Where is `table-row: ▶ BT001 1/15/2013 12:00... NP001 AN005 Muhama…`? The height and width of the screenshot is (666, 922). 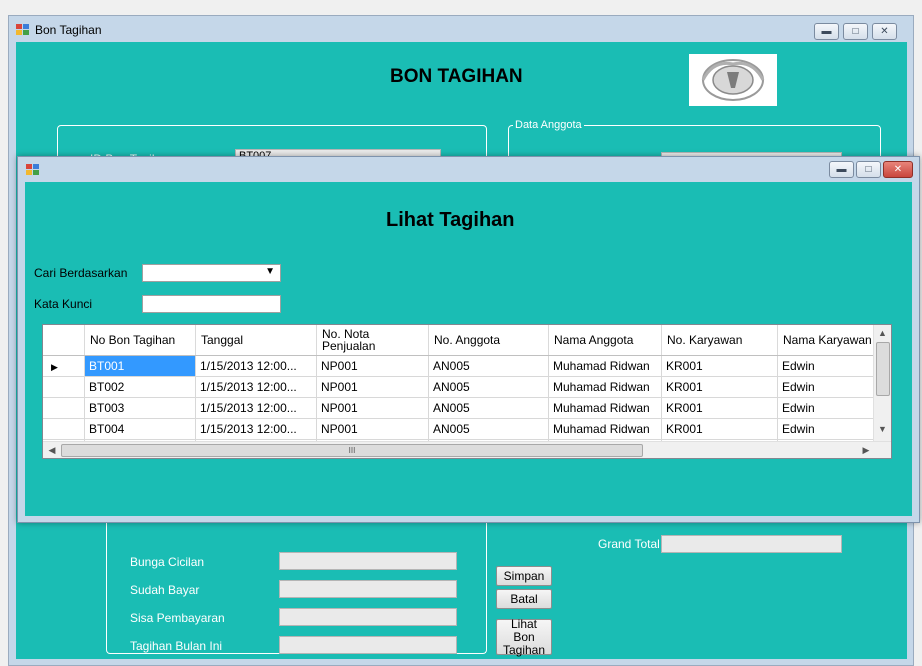
table-row: ▶ BT001 1/15/2013 12:00... NP001 AN005 Muhama… is located at coordinates (466, 366).